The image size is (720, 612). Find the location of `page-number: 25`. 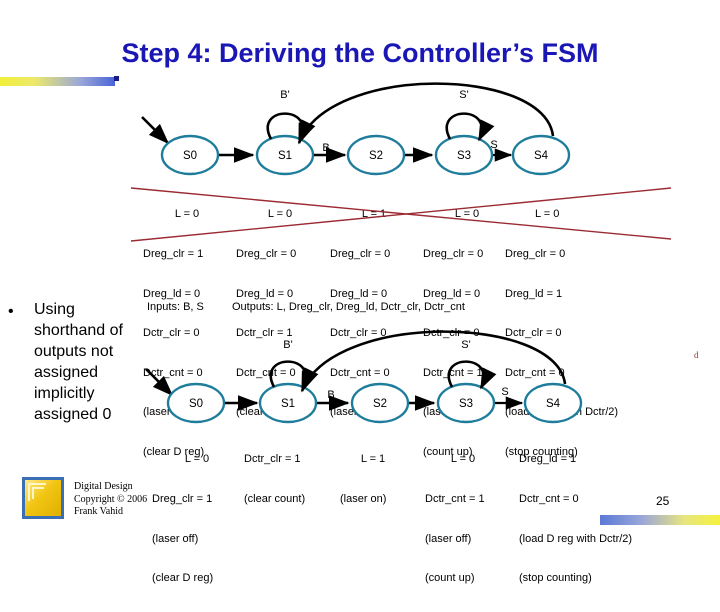

page-number: 25 is located at coordinates (663, 501).